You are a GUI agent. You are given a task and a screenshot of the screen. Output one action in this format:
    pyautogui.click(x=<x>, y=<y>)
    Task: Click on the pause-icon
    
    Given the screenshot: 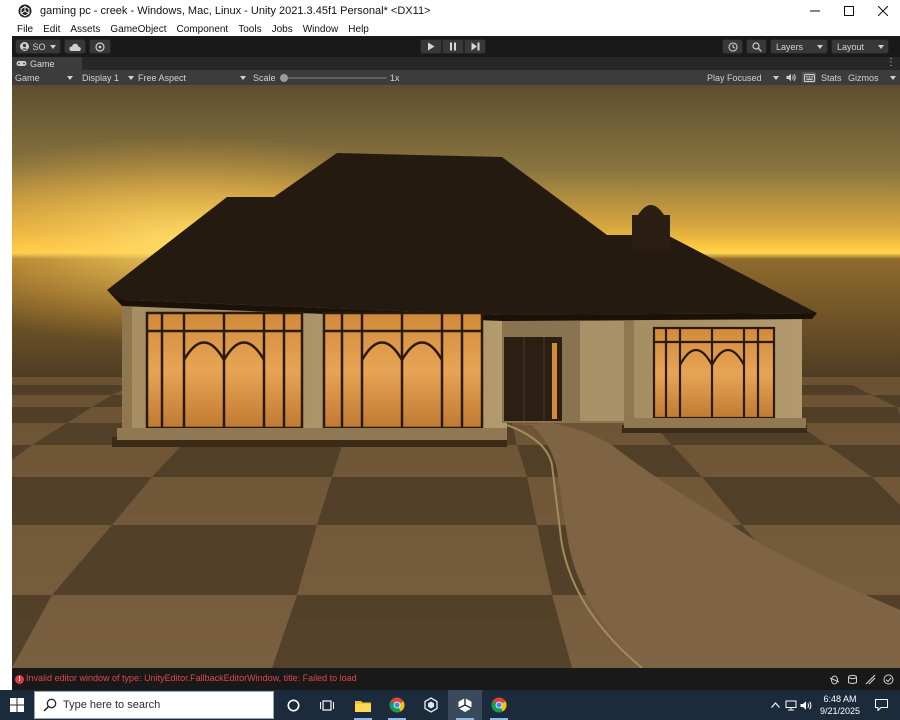 What is the action you would take?
    pyautogui.click(x=453, y=46)
    